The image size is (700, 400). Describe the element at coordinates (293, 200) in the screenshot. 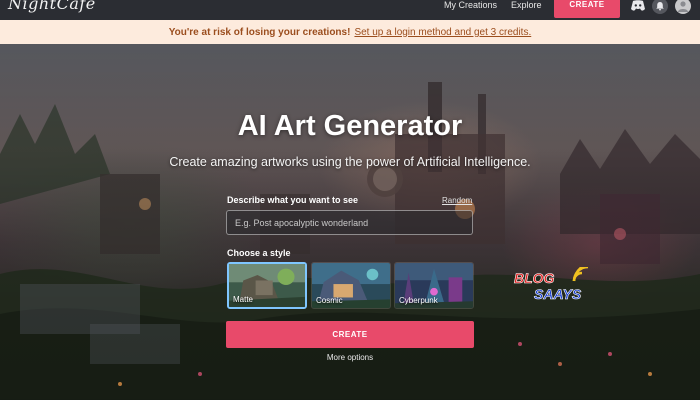

I see `prompt-label: Describe what you want to see` at that location.